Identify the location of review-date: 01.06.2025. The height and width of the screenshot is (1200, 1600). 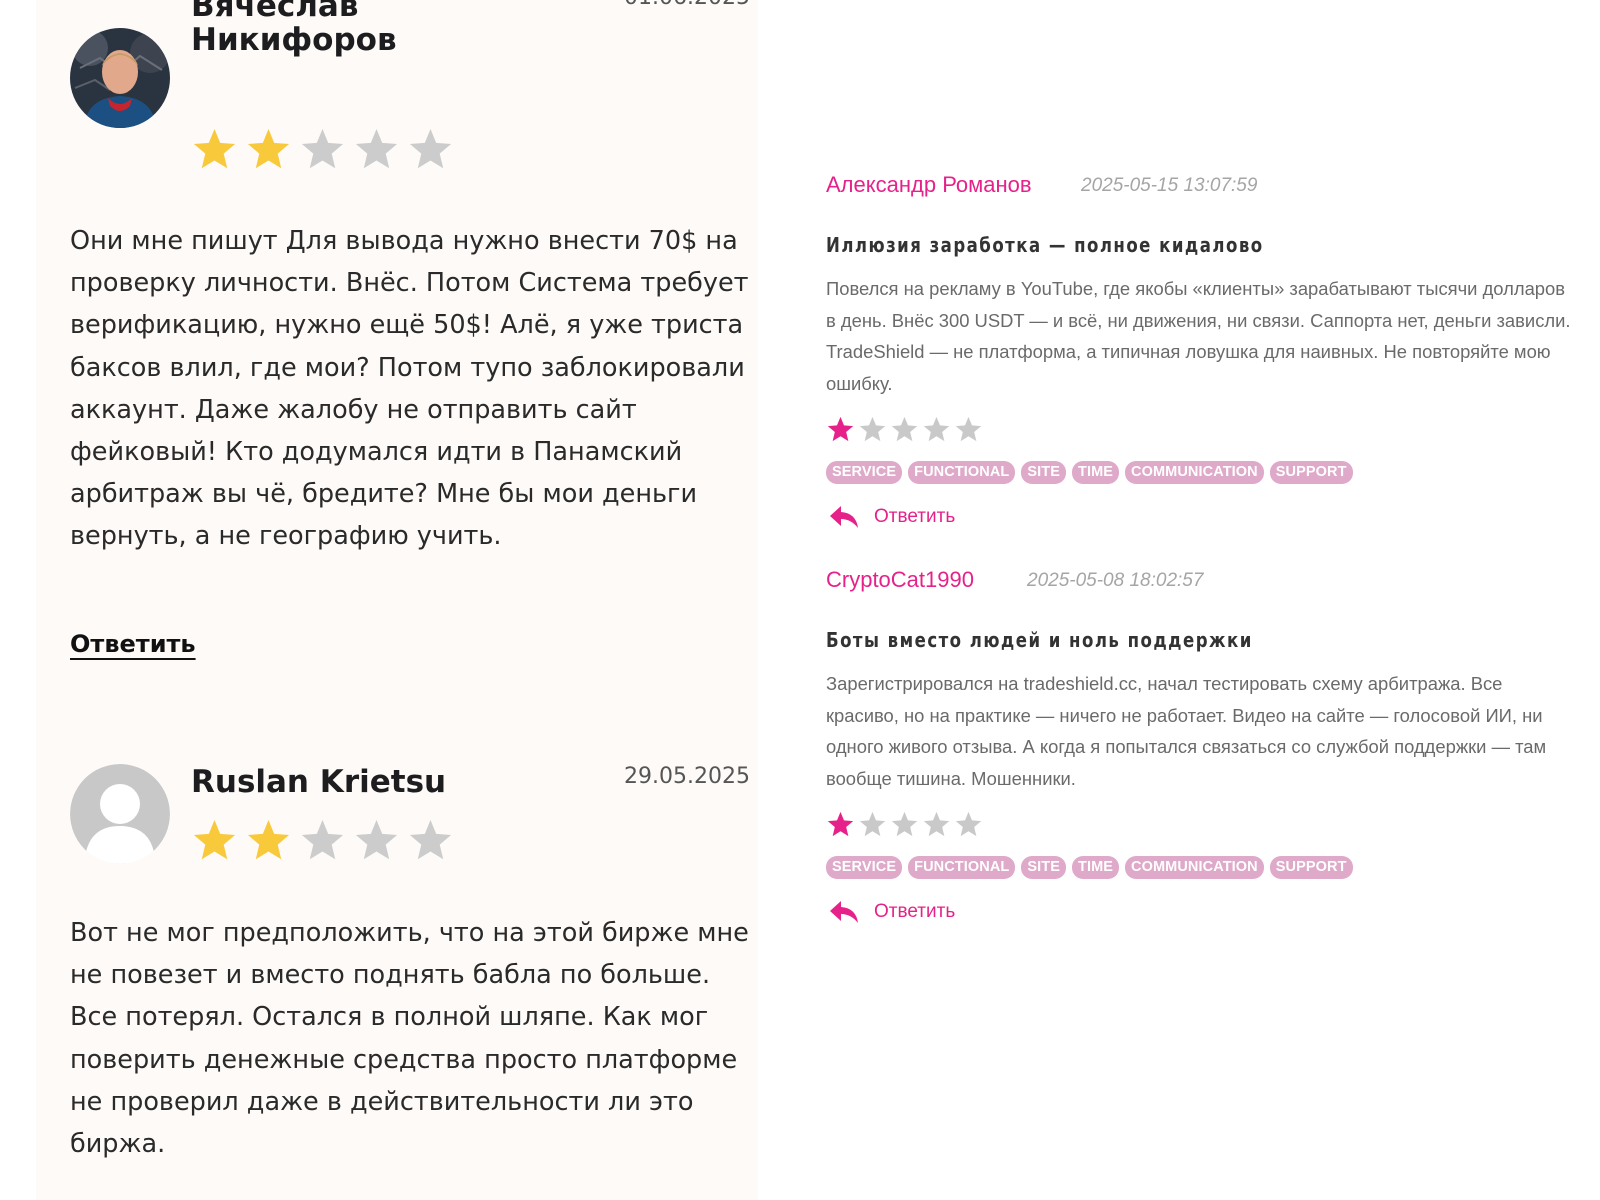
(687, 5).